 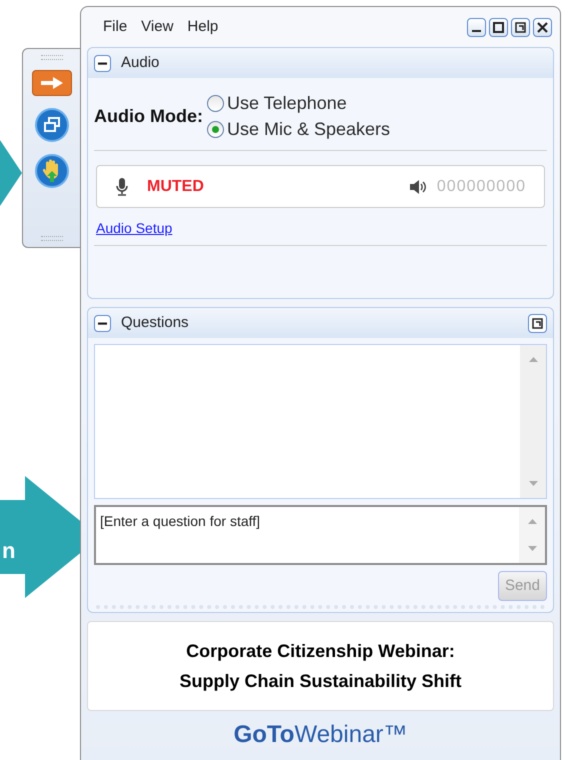 I want to click on webinar-title: Supply Chain Sustainability Shift, so click(x=320, y=681).